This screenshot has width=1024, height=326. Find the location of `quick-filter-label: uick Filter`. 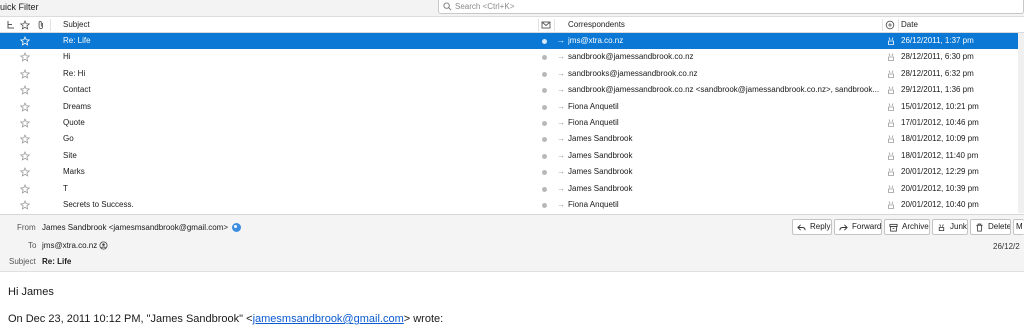

quick-filter-label: uick Filter is located at coordinates (19, 7).